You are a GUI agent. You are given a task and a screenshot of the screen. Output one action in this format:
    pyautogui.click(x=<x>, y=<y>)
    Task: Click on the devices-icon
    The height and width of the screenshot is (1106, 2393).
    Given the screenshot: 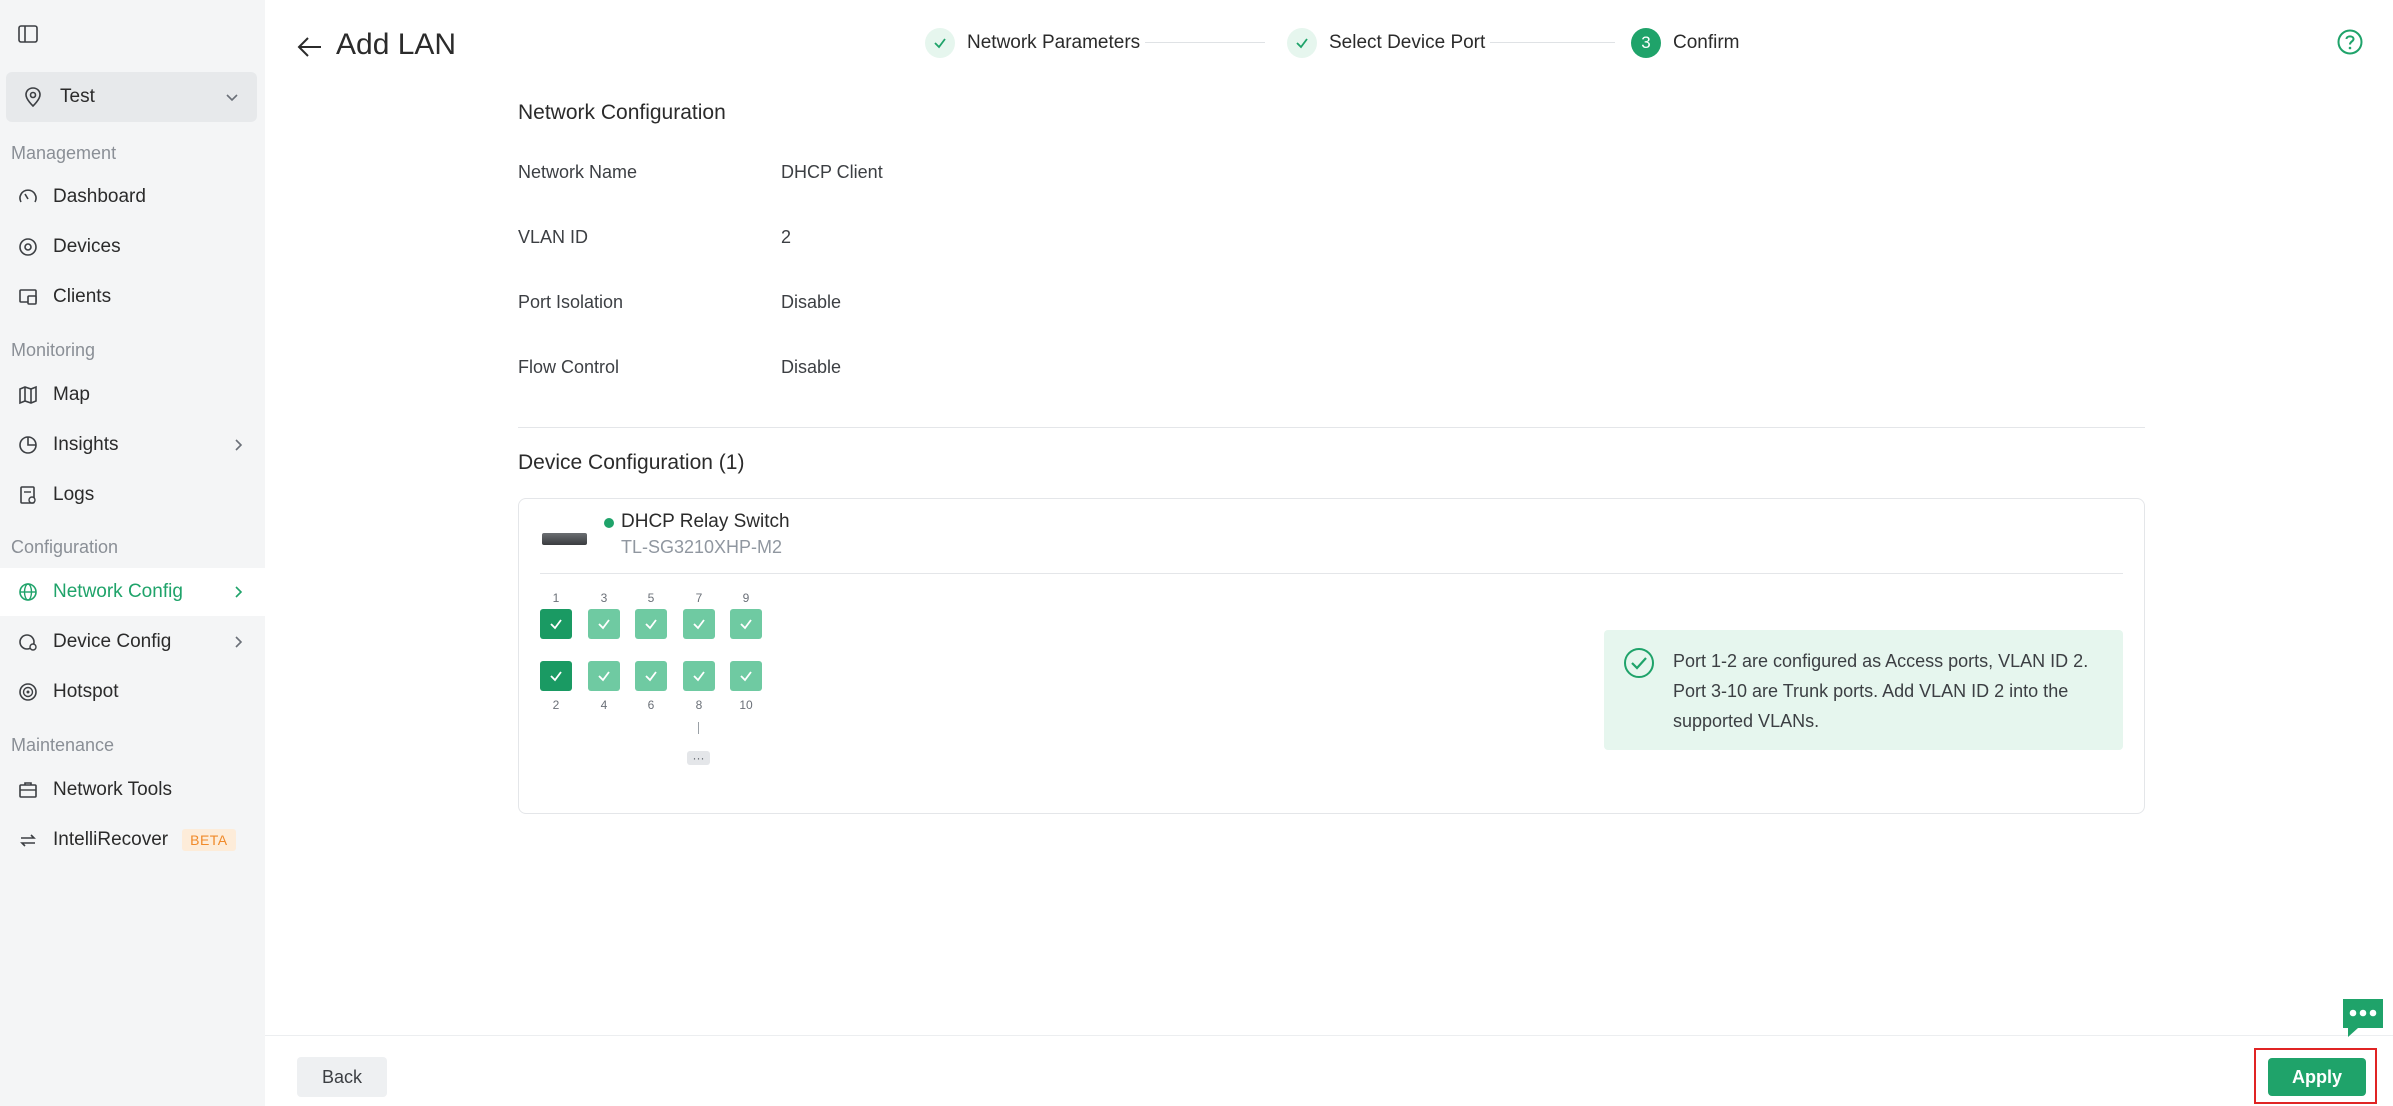 What is the action you would take?
    pyautogui.click(x=28, y=247)
    